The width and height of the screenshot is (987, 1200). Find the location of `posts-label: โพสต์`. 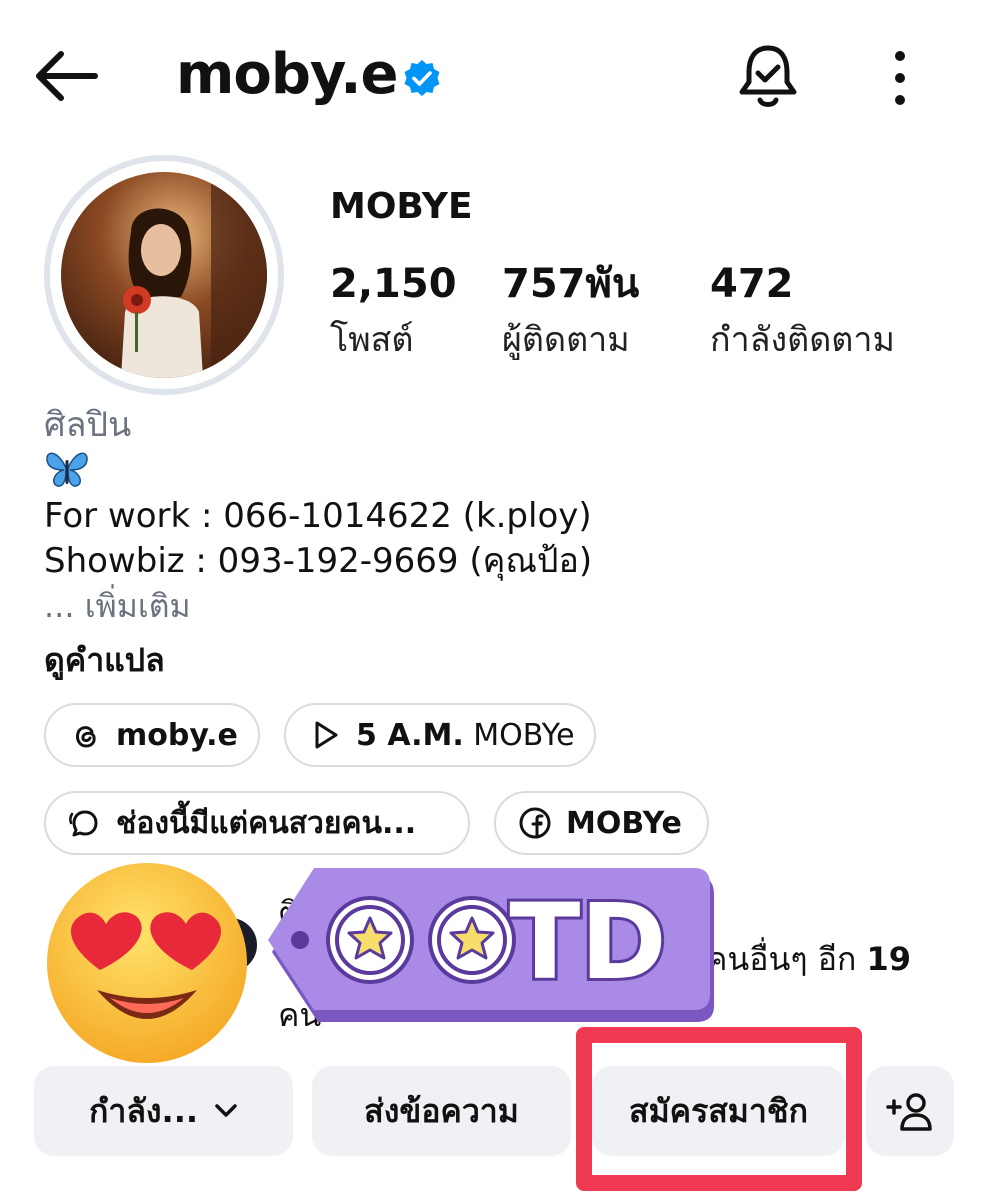

posts-label: โพสต์ is located at coordinates (372, 340).